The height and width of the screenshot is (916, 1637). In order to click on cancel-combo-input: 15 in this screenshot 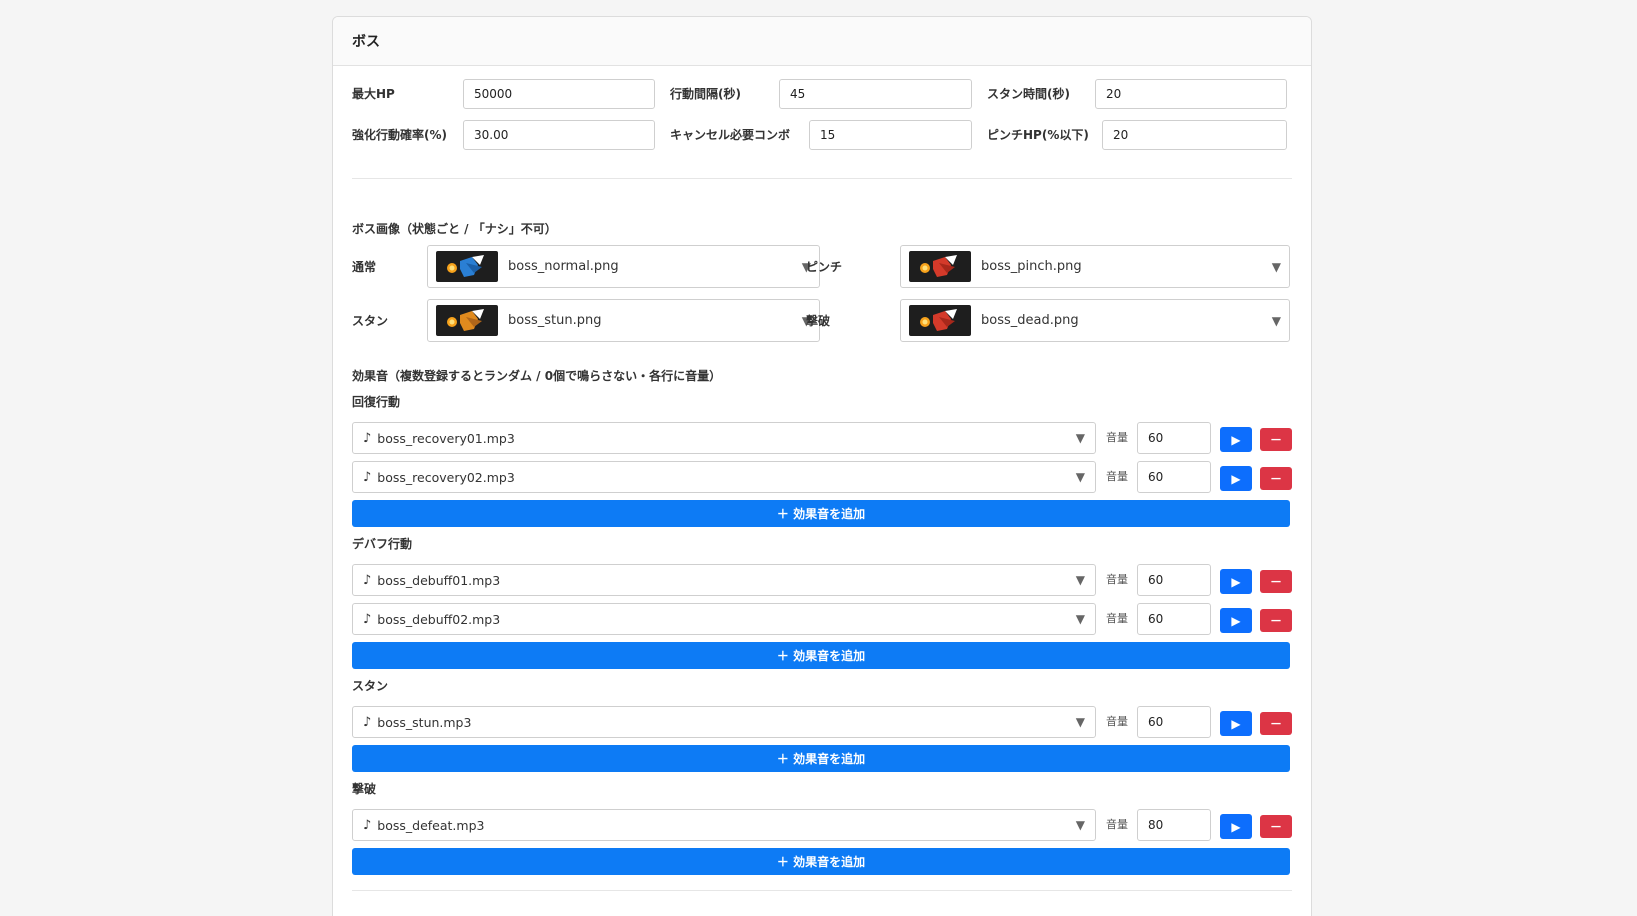, I will do `click(890, 135)`.